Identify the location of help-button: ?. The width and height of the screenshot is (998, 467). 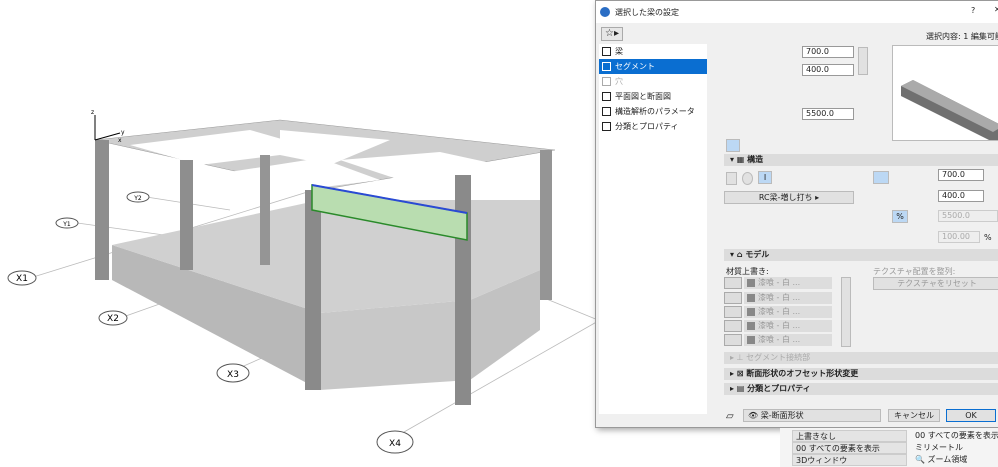
(973, 10).